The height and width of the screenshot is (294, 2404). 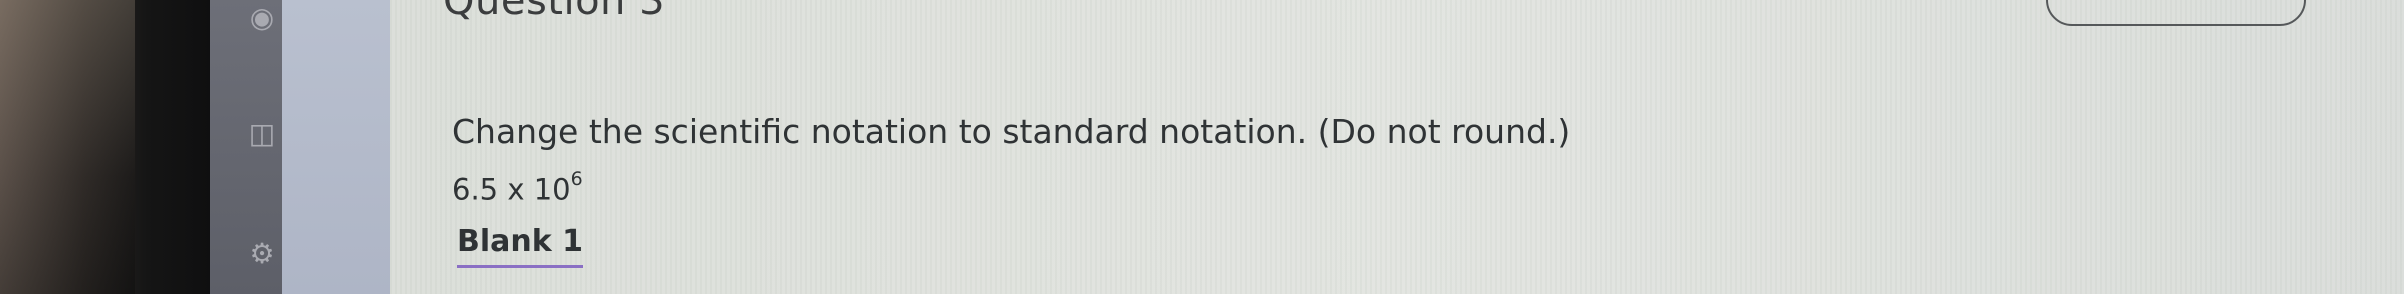 I want to click on book-icon: ◫, so click(x=262, y=134).